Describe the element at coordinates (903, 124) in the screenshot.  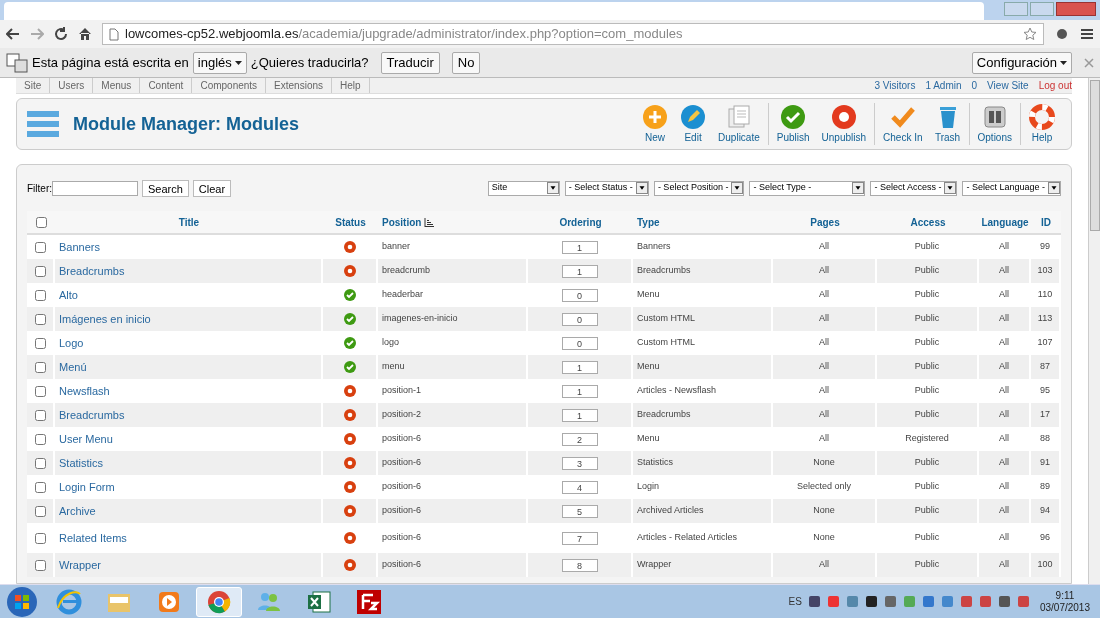
I see `toolbar-button: Check In` at that location.